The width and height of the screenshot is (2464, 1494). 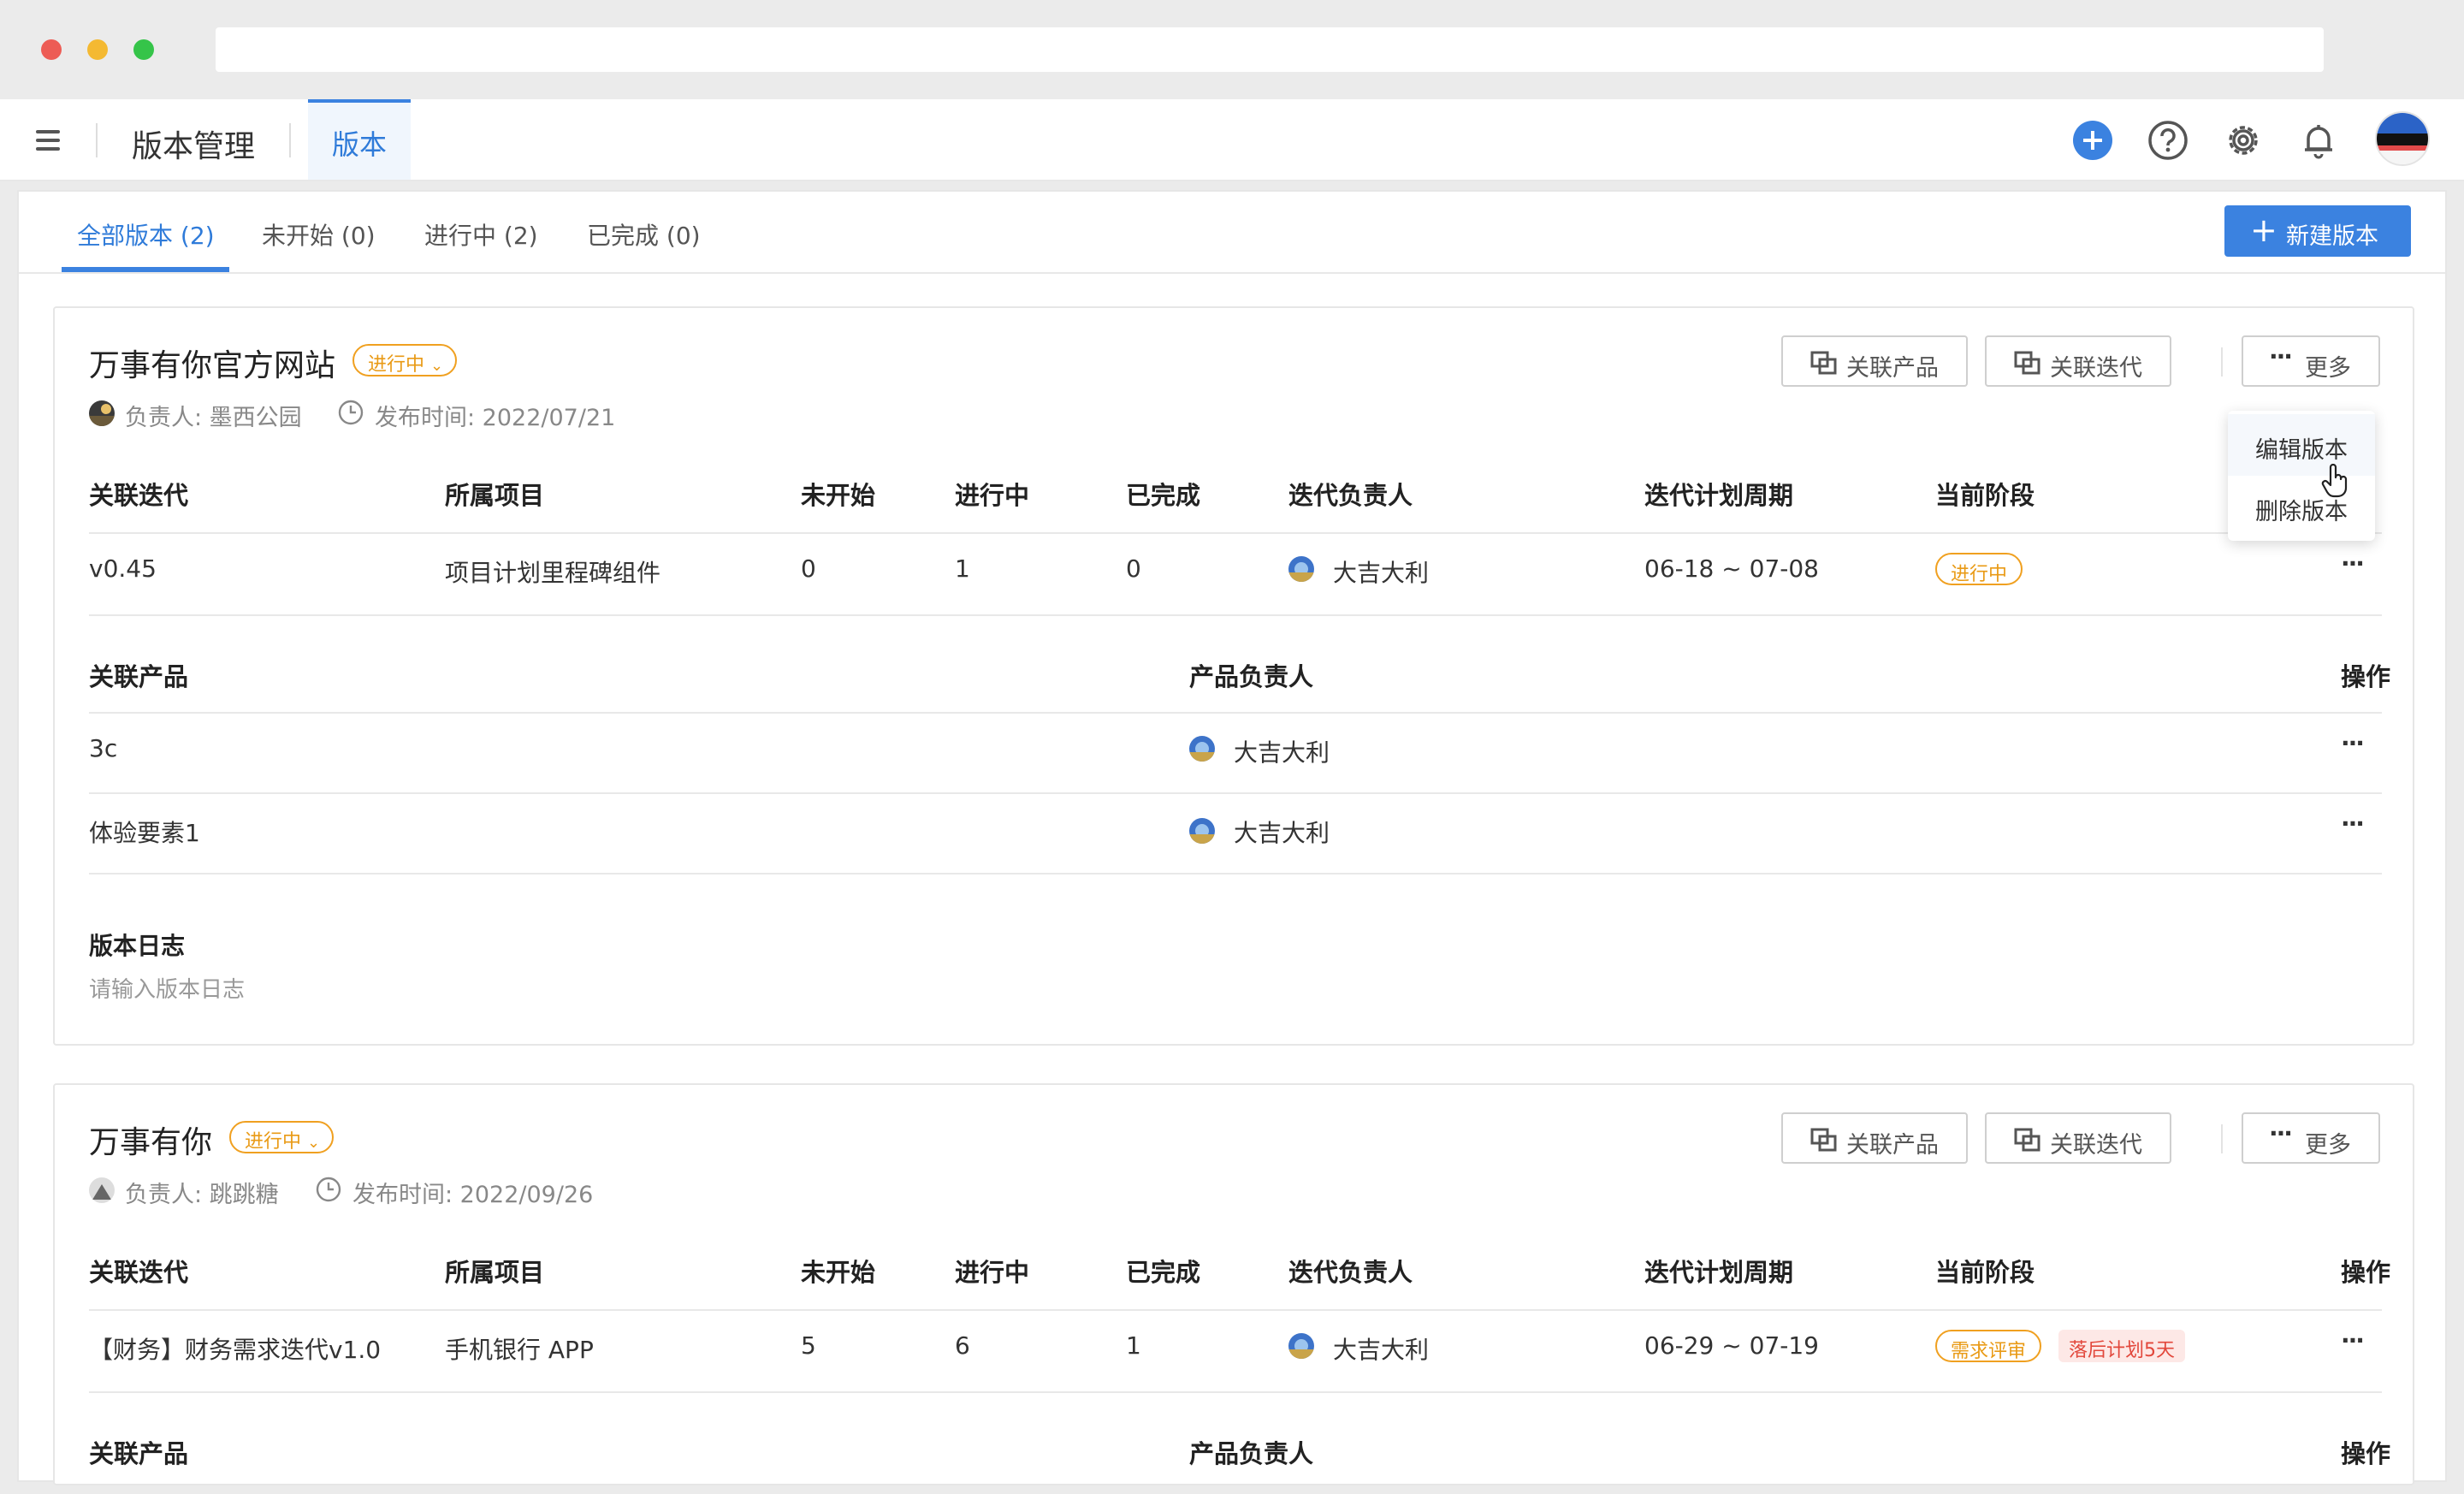 I want to click on col-header: 所属项目, so click(x=495, y=495).